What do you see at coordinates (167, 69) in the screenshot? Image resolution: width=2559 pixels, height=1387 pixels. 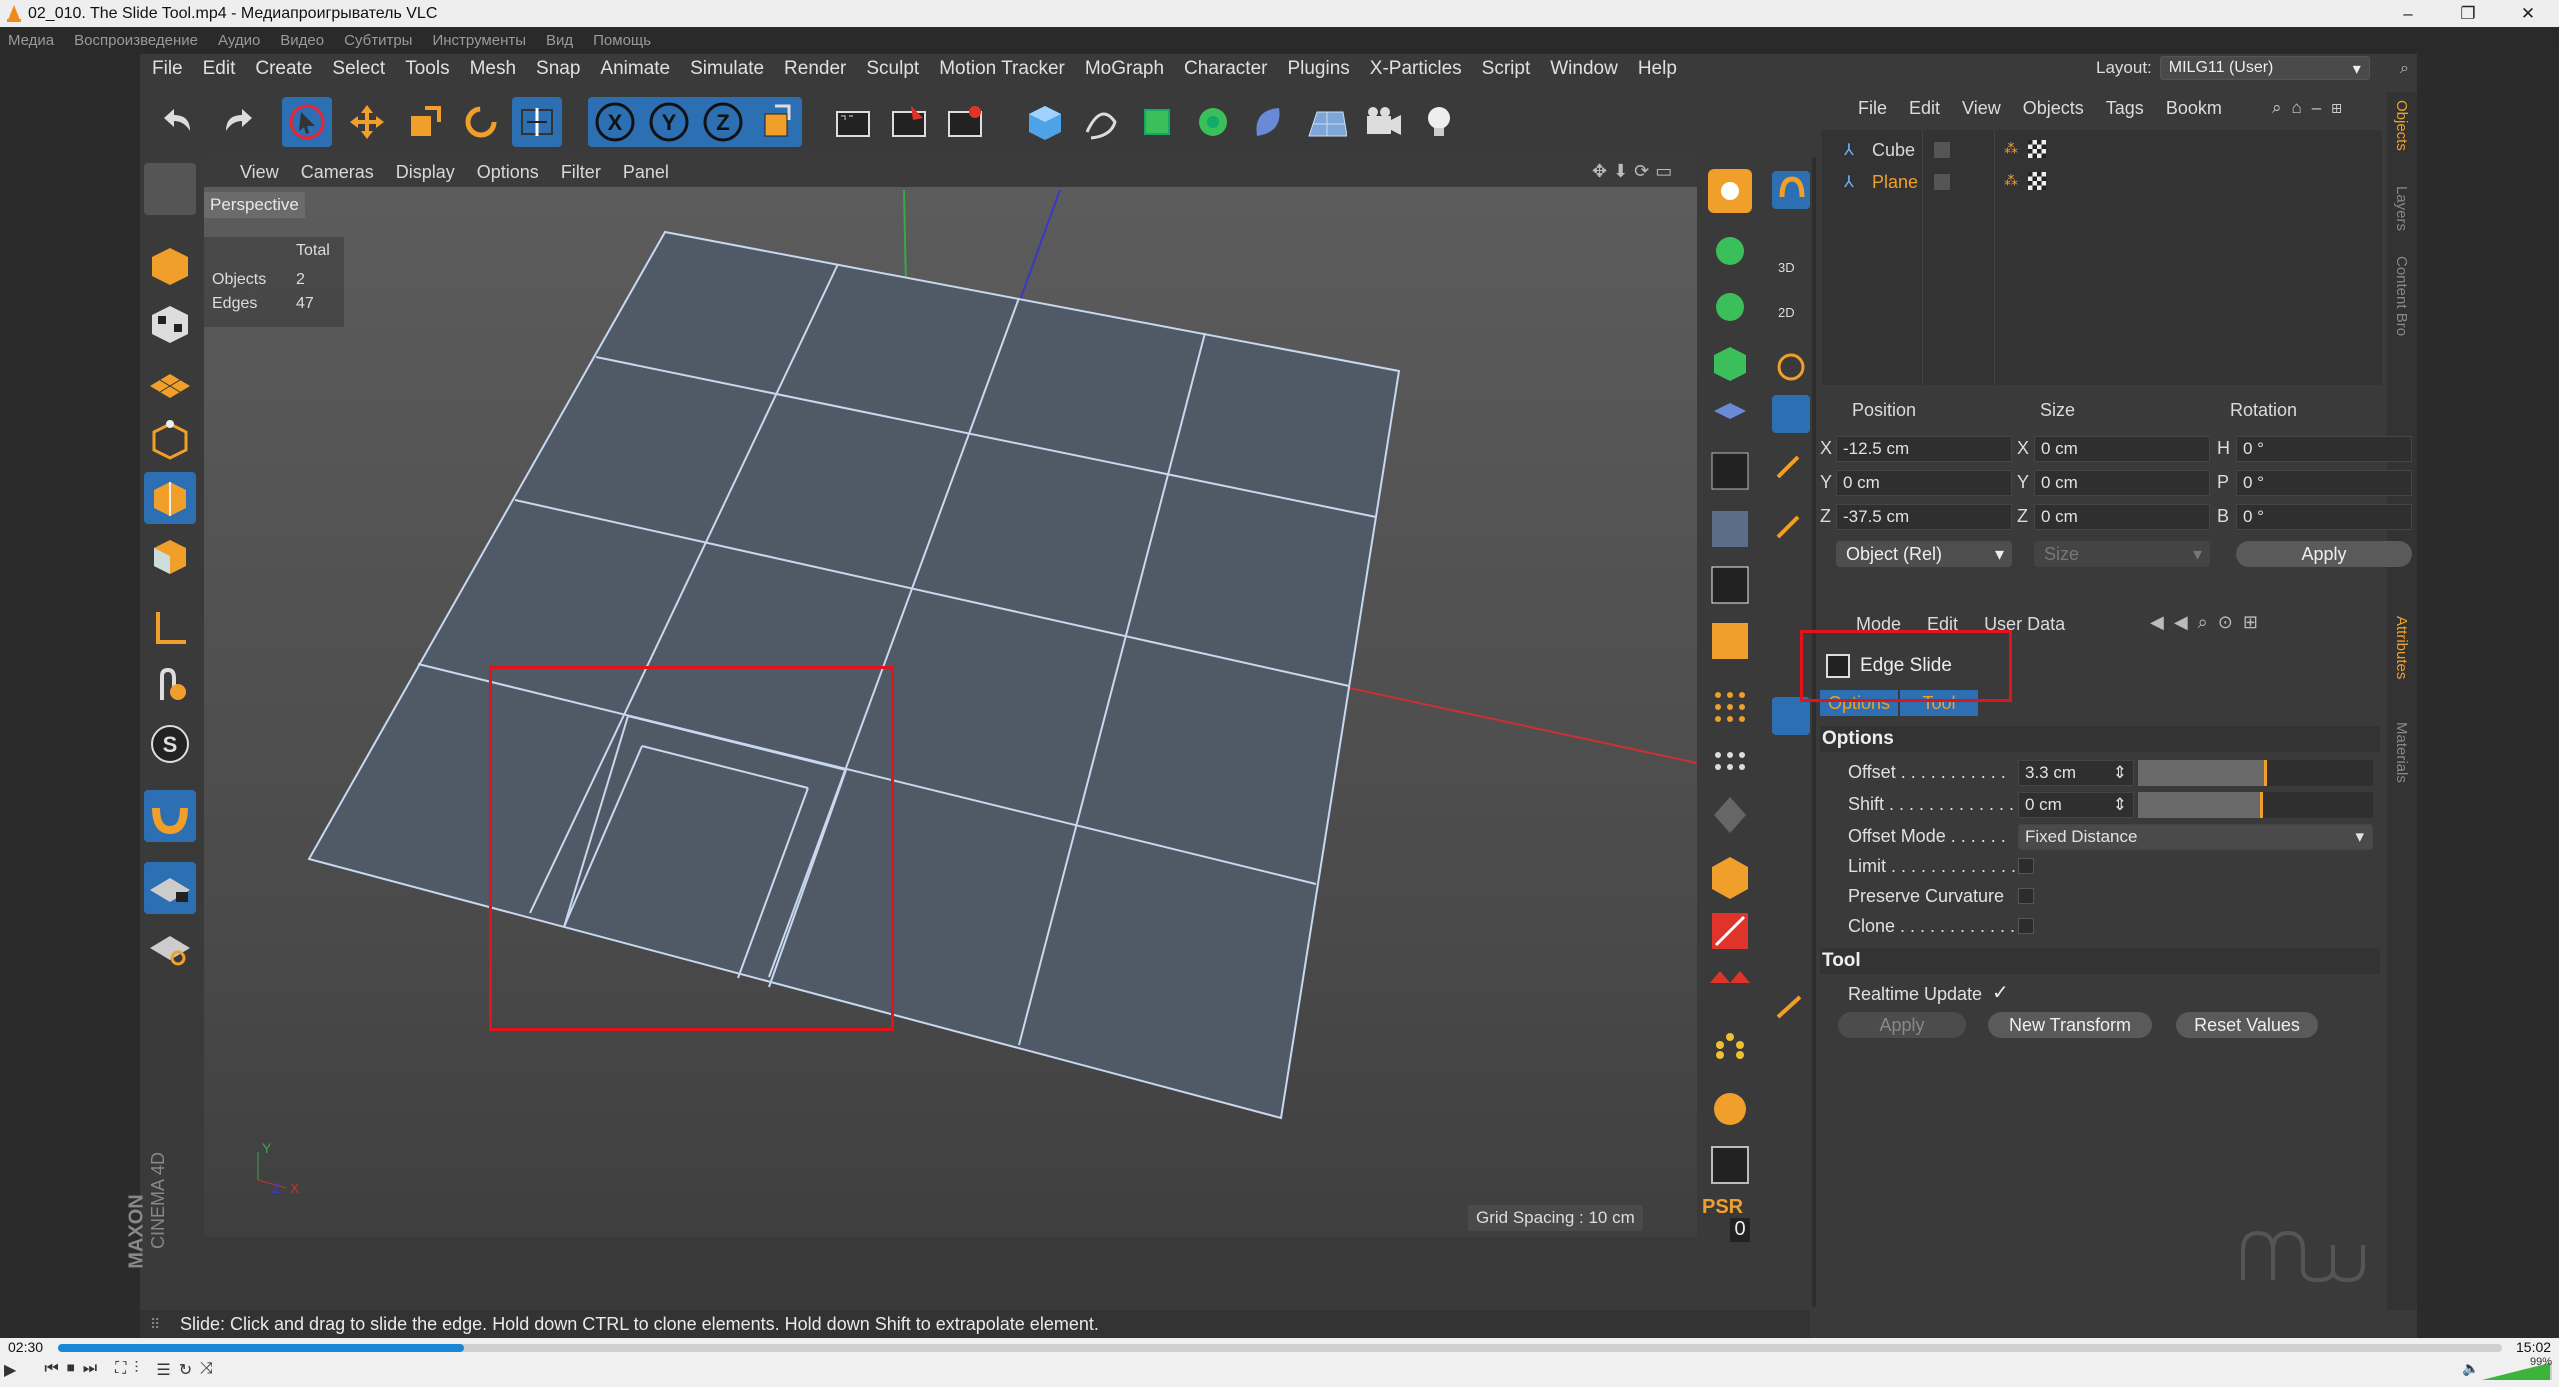 I see `c4d-menu-file: File` at bounding box center [167, 69].